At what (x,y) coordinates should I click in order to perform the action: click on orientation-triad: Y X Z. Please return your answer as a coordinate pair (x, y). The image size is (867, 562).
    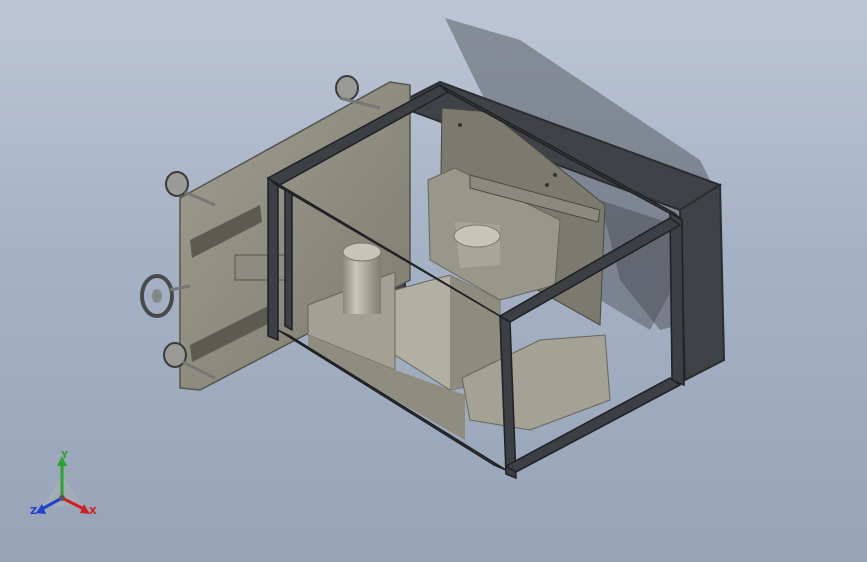
    Looking at the image, I should click on (67, 486).